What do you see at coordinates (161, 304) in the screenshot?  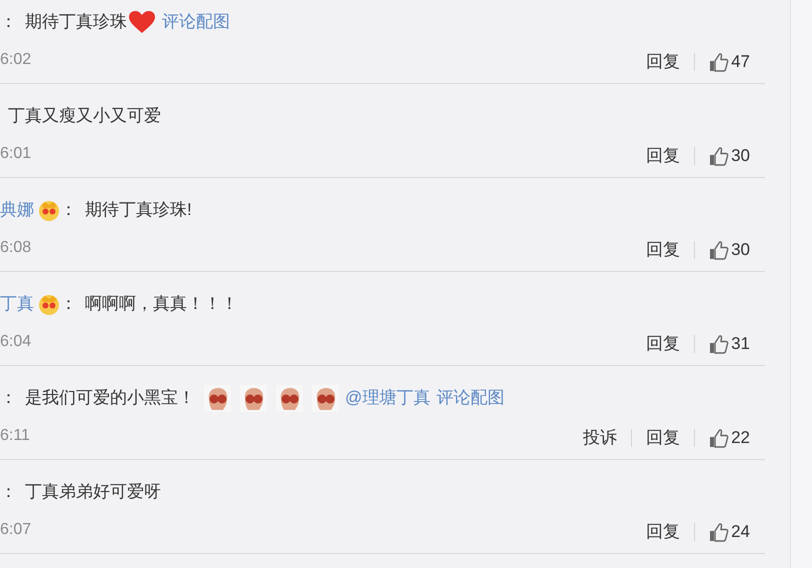 I see `comment-text: 啊啊啊，真真！！！` at bounding box center [161, 304].